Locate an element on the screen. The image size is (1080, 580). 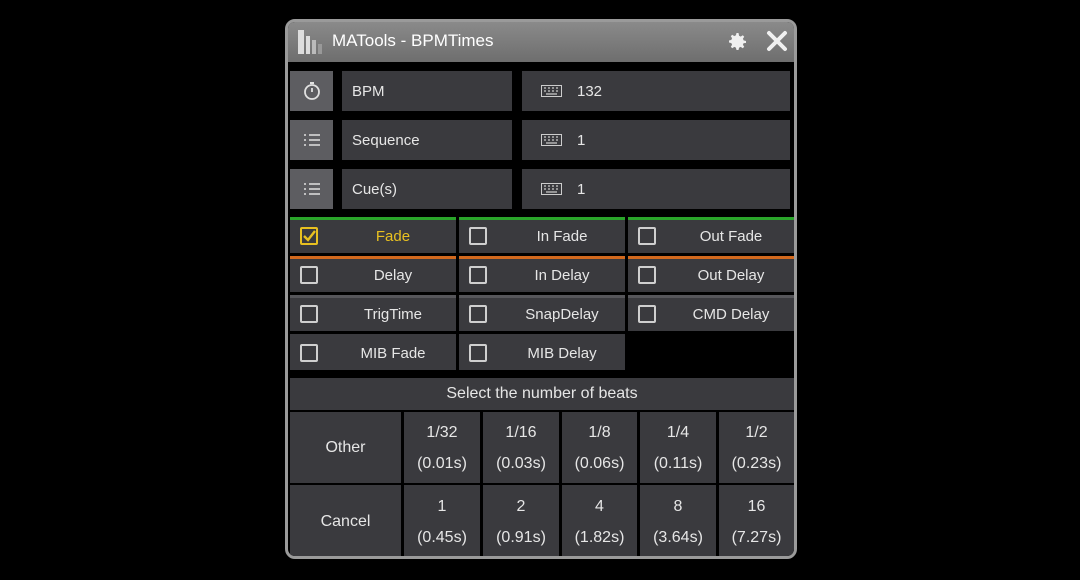
beat-button-1: 1 (0.45s) is located at coordinates (442, 520).